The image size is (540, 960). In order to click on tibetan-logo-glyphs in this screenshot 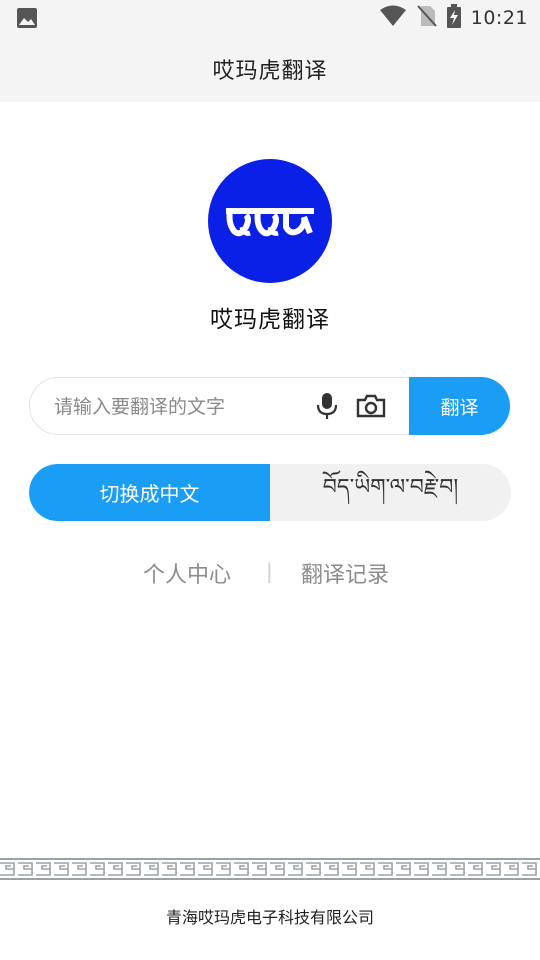, I will do `click(270, 222)`.